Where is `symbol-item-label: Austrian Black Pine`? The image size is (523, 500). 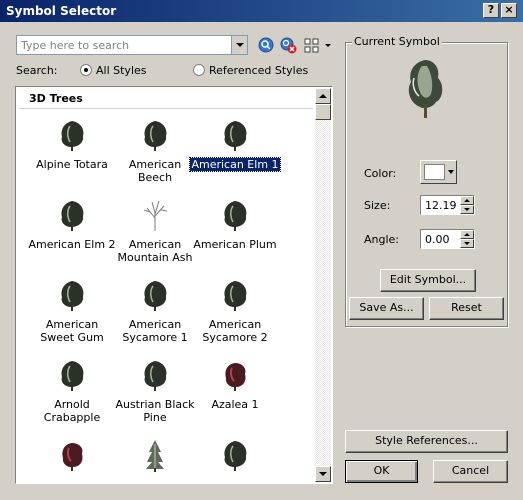
symbol-item-label: Austrian Black Pine is located at coordinates (155, 411).